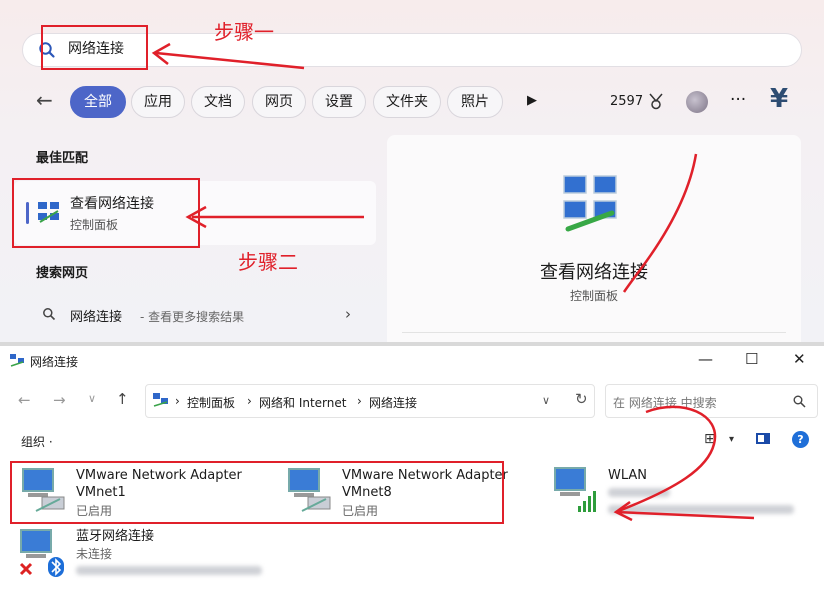 The height and width of the screenshot is (605, 824). Describe the element at coordinates (54, 362) in the screenshot. I see `window-title: 网络连接` at that location.